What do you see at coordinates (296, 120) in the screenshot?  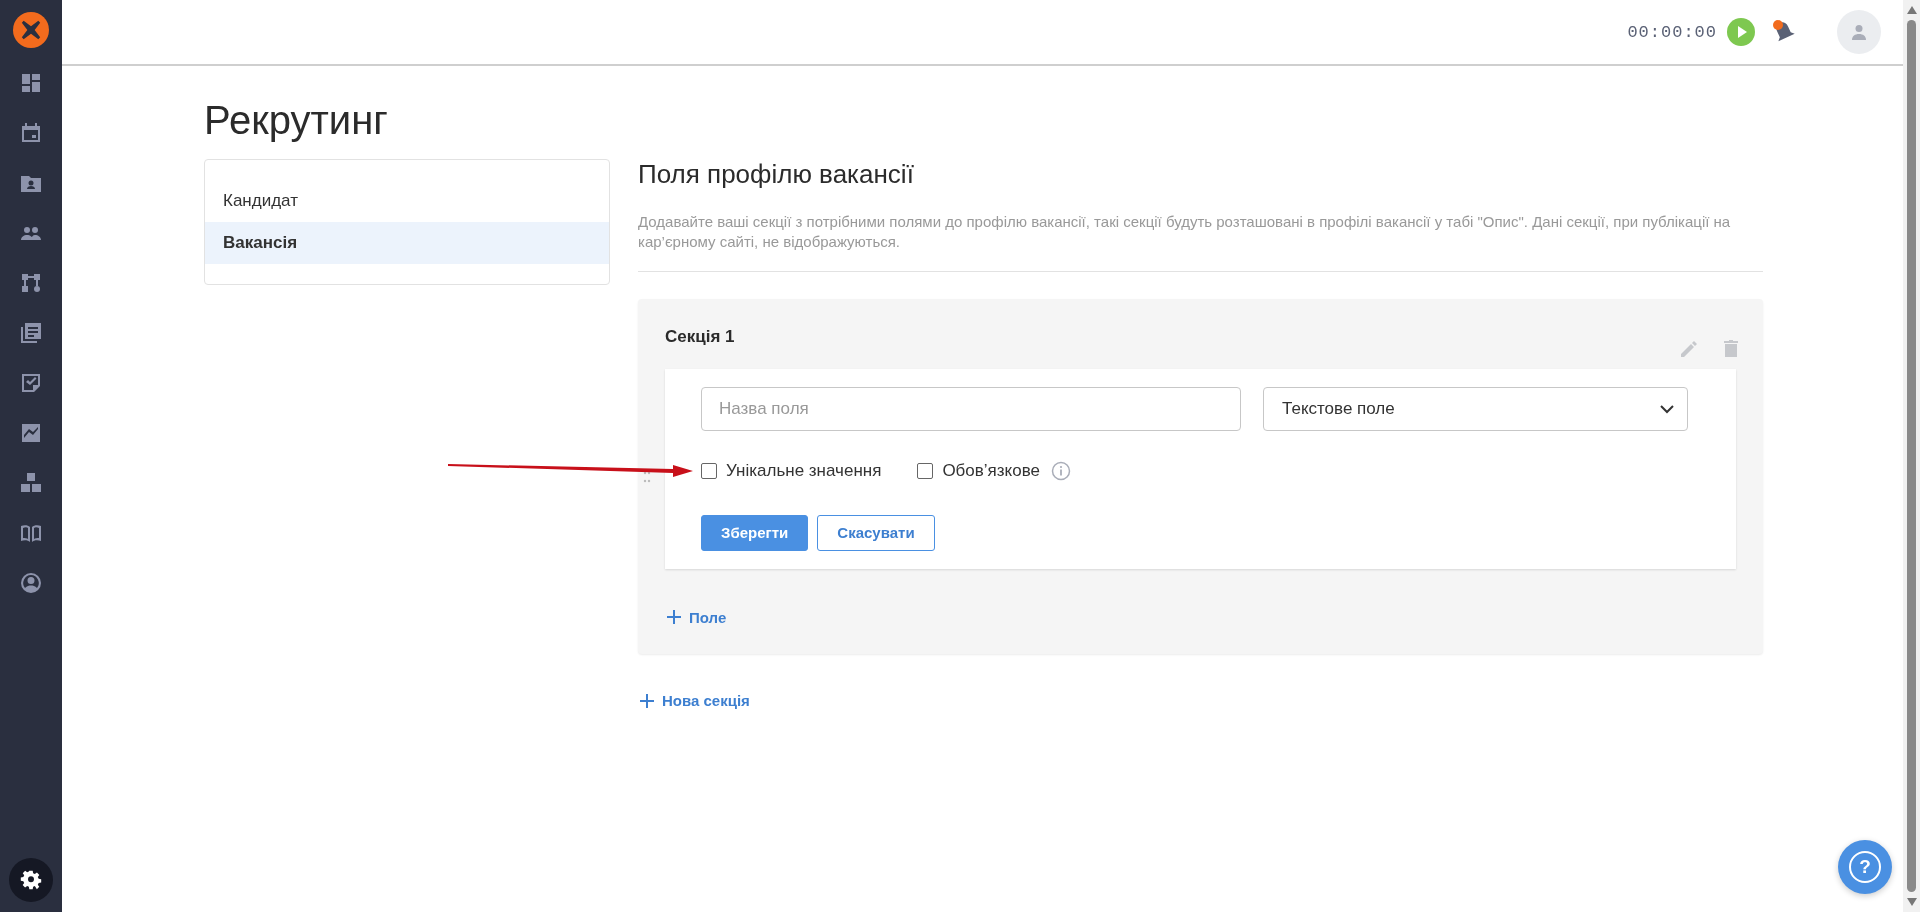 I see `page-title: Рекрутинг` at bounding box center [296, 120].